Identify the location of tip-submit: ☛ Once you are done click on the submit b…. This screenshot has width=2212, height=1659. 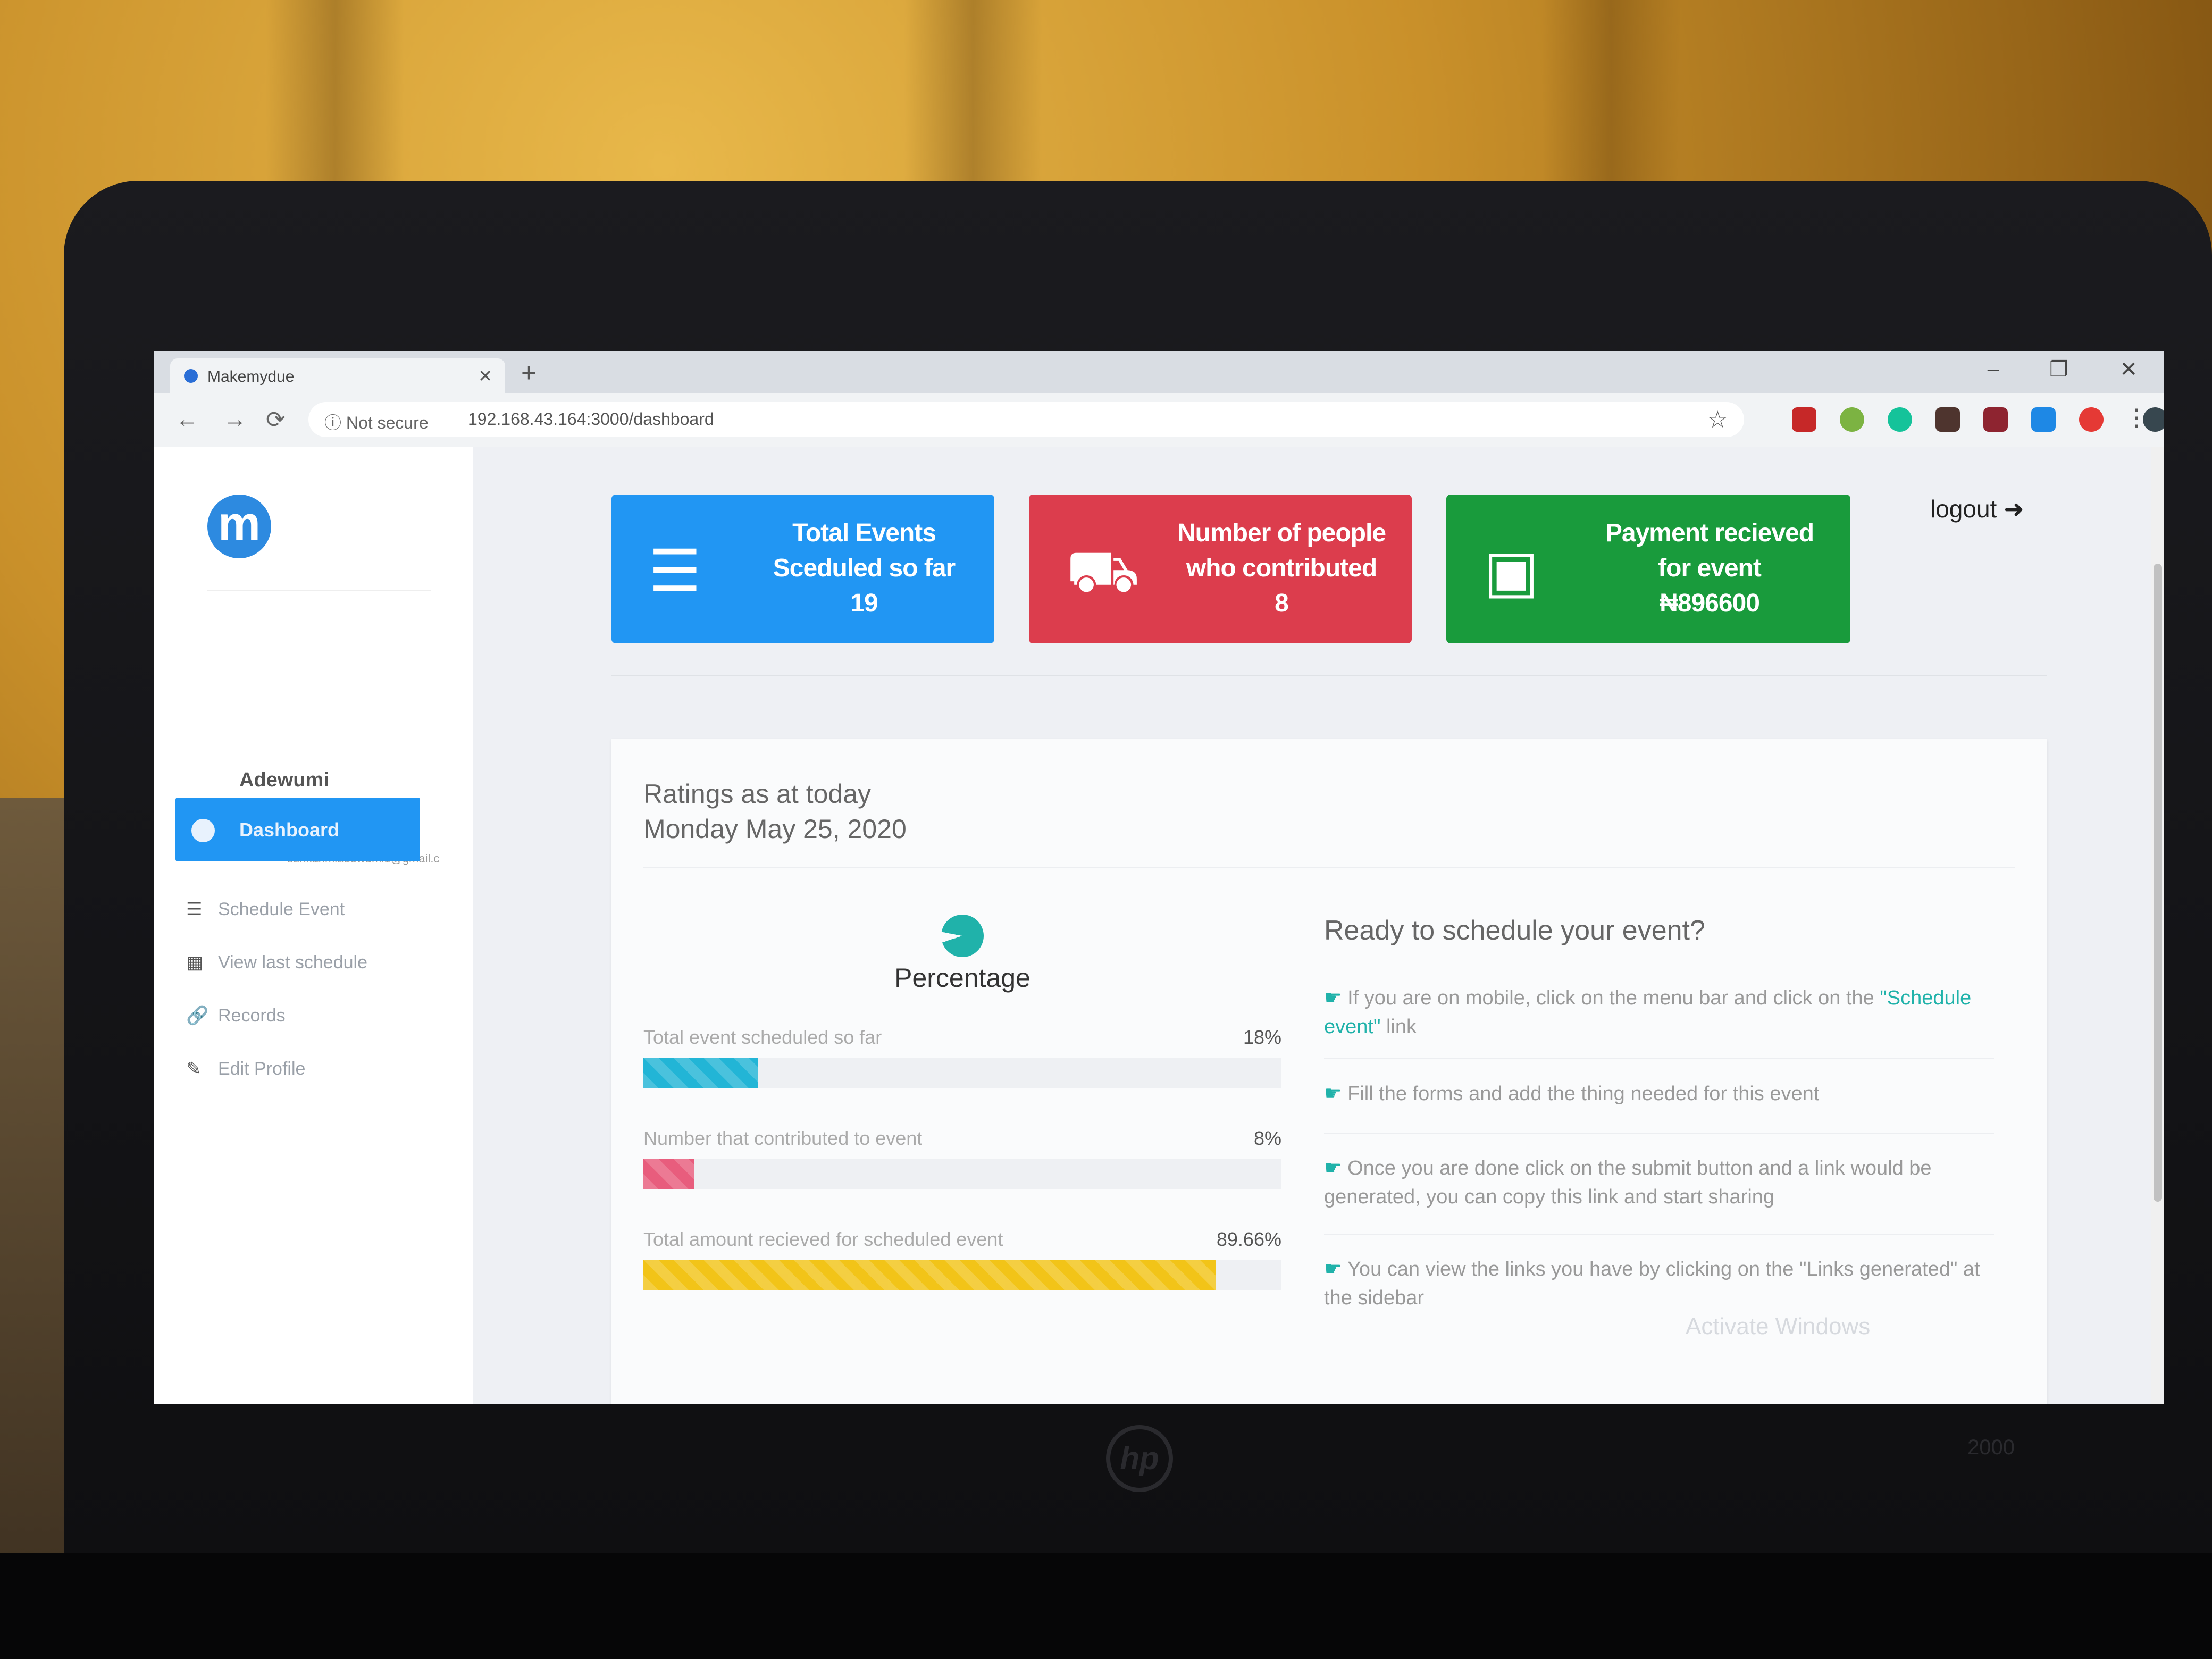
(1653, 1182).